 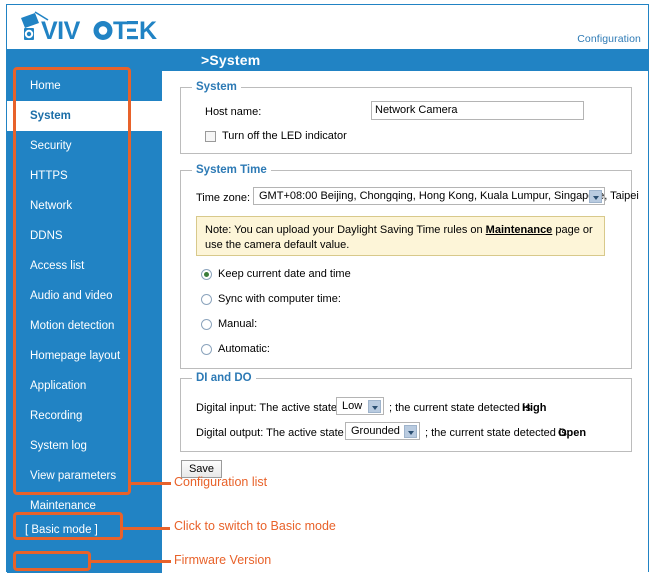 What do you see at coordinates (57, 578) in the screenshot?
I see `firmware-version: Version: 0100d` at bounding box center [57, 578].